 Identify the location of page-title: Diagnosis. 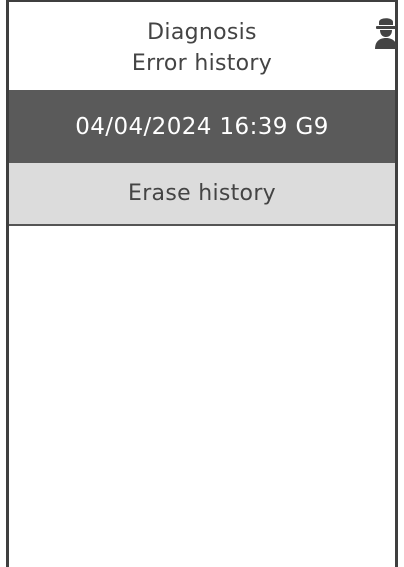
(202, 32).